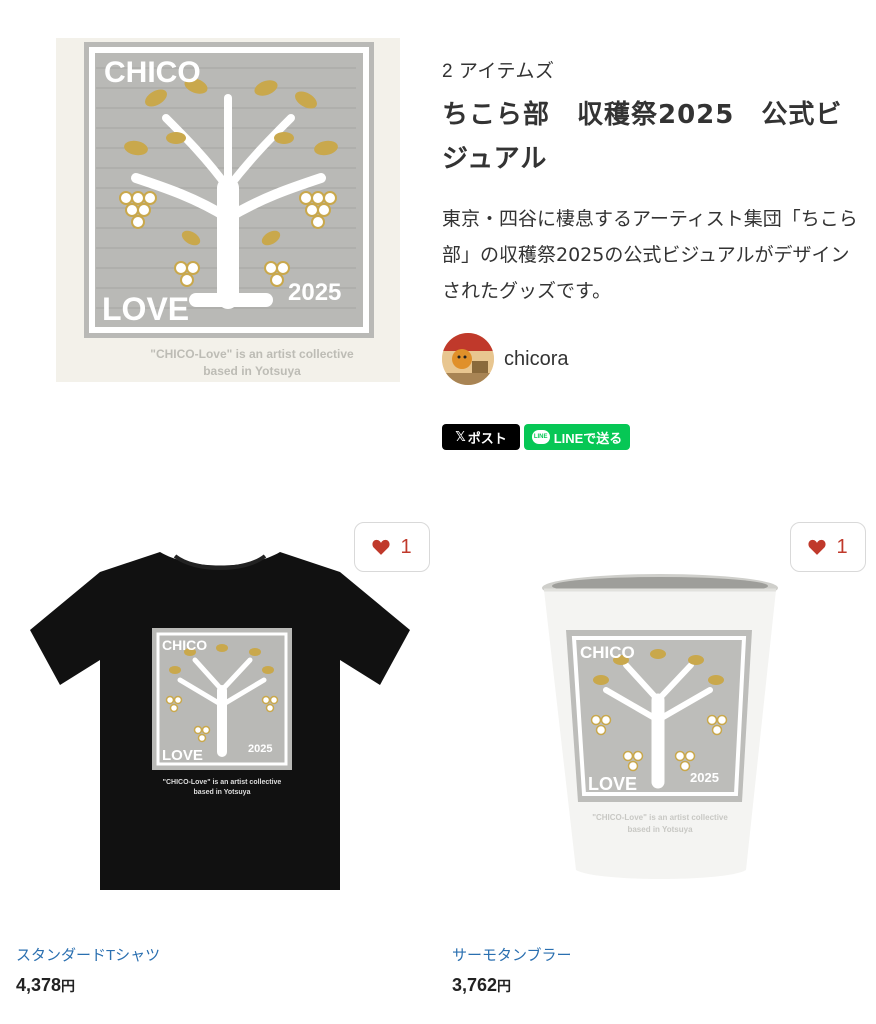 This screenshot has height=1024, width=876. I want to click on product-price: 3,762円, so click(481, 985).